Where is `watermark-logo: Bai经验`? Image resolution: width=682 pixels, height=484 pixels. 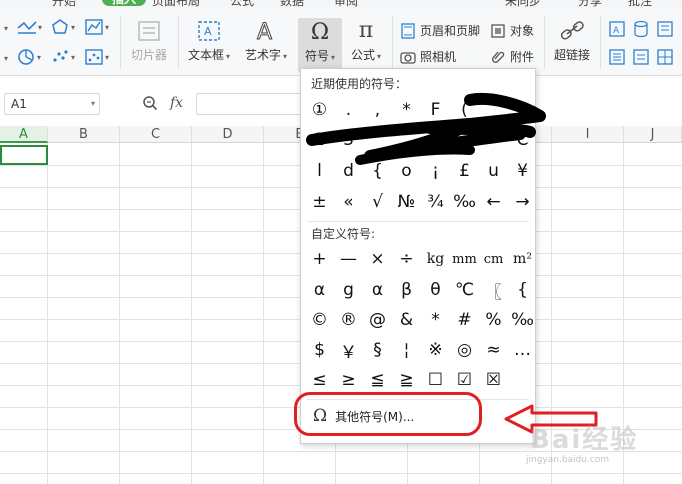
watermark-logo: Bai经验 is located at coordinates (584, 440).